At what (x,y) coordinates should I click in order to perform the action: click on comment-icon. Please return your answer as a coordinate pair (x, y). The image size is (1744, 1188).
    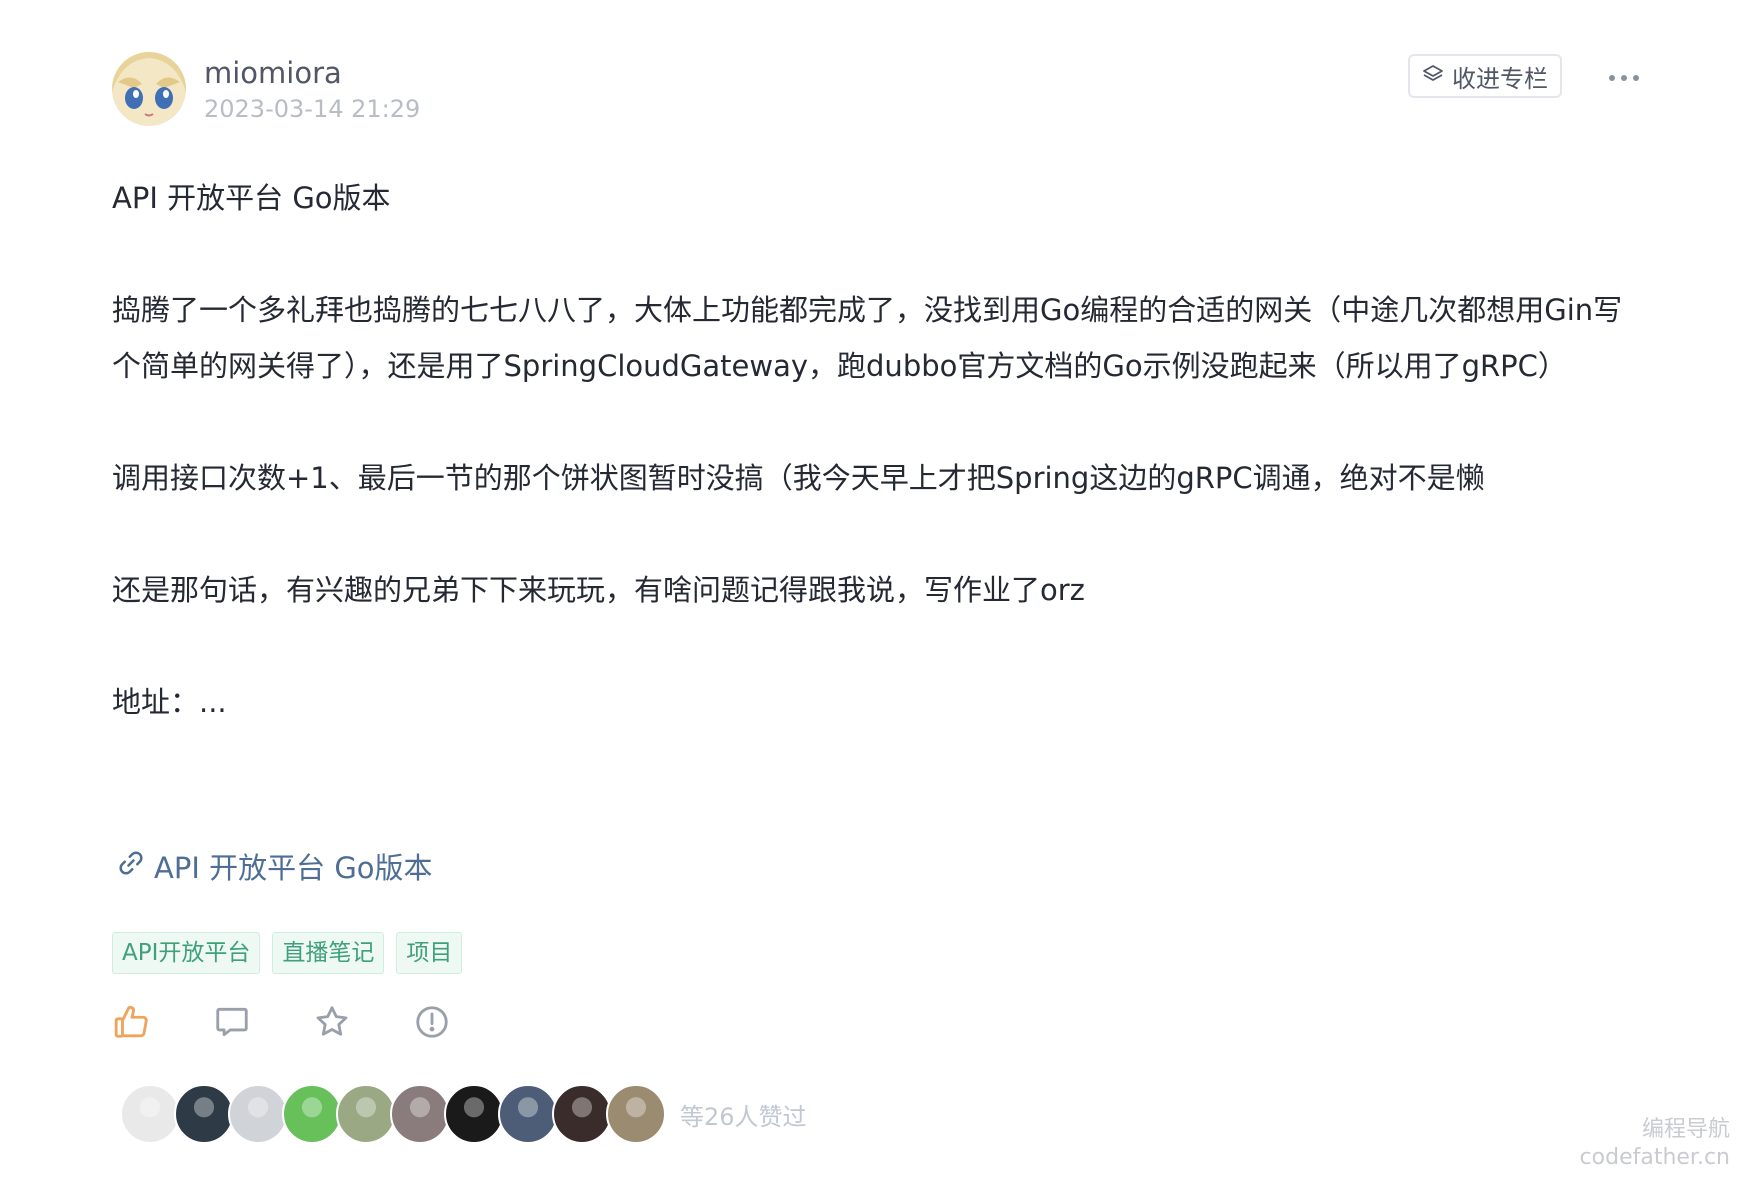
    Looking at the image, I should click on (232, 1024).